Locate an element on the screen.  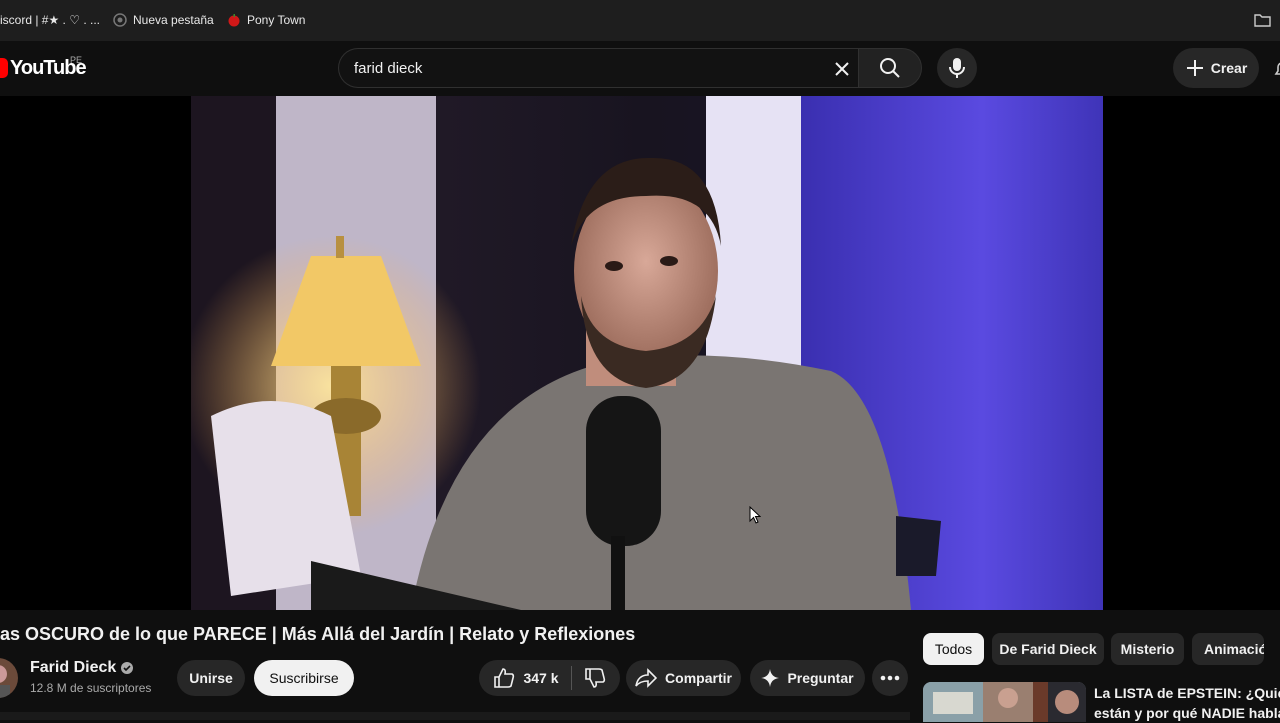
notifications-icon is located at coordinates (1276, 69).